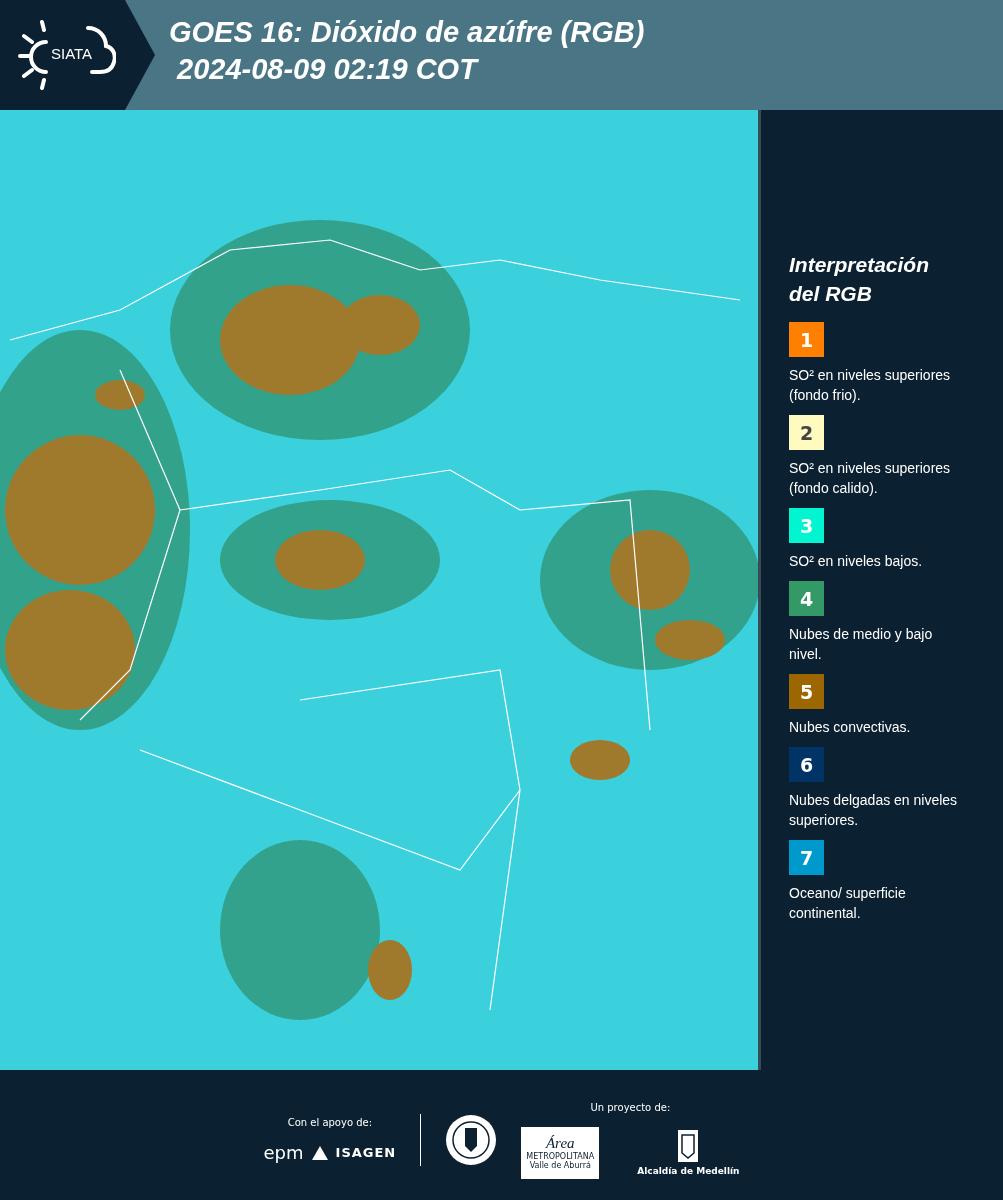  What do you see at coordinates (366, 1152) in the screenshot?
I see `isagen-logo: ISAGEN` at bounding box center [366, 1152].